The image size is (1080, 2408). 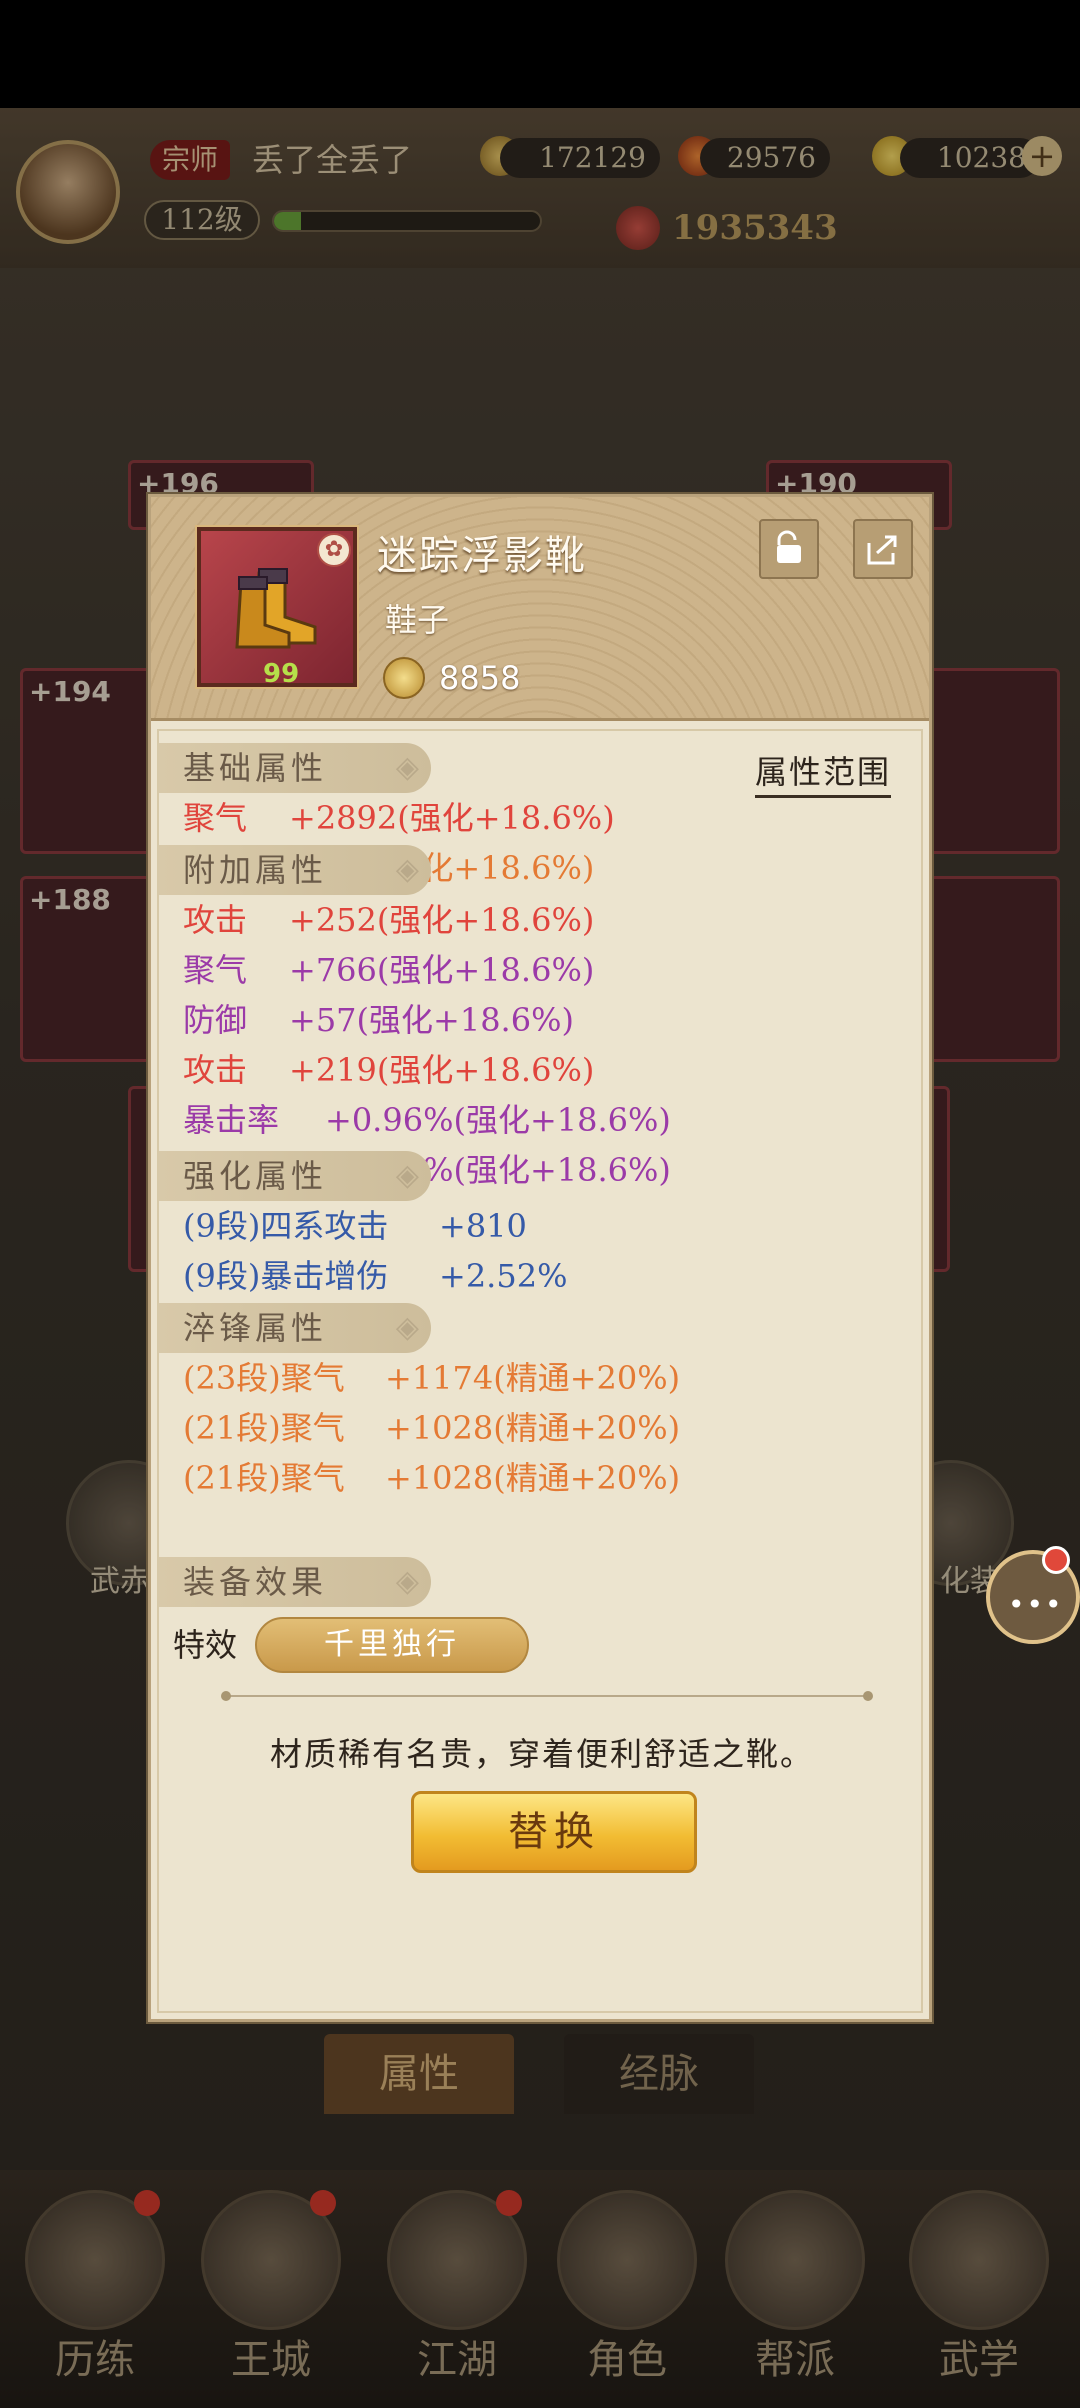 I want to click on attribute-row: 攻击 +252(强化+18.6%), so click(x=388, y=920).